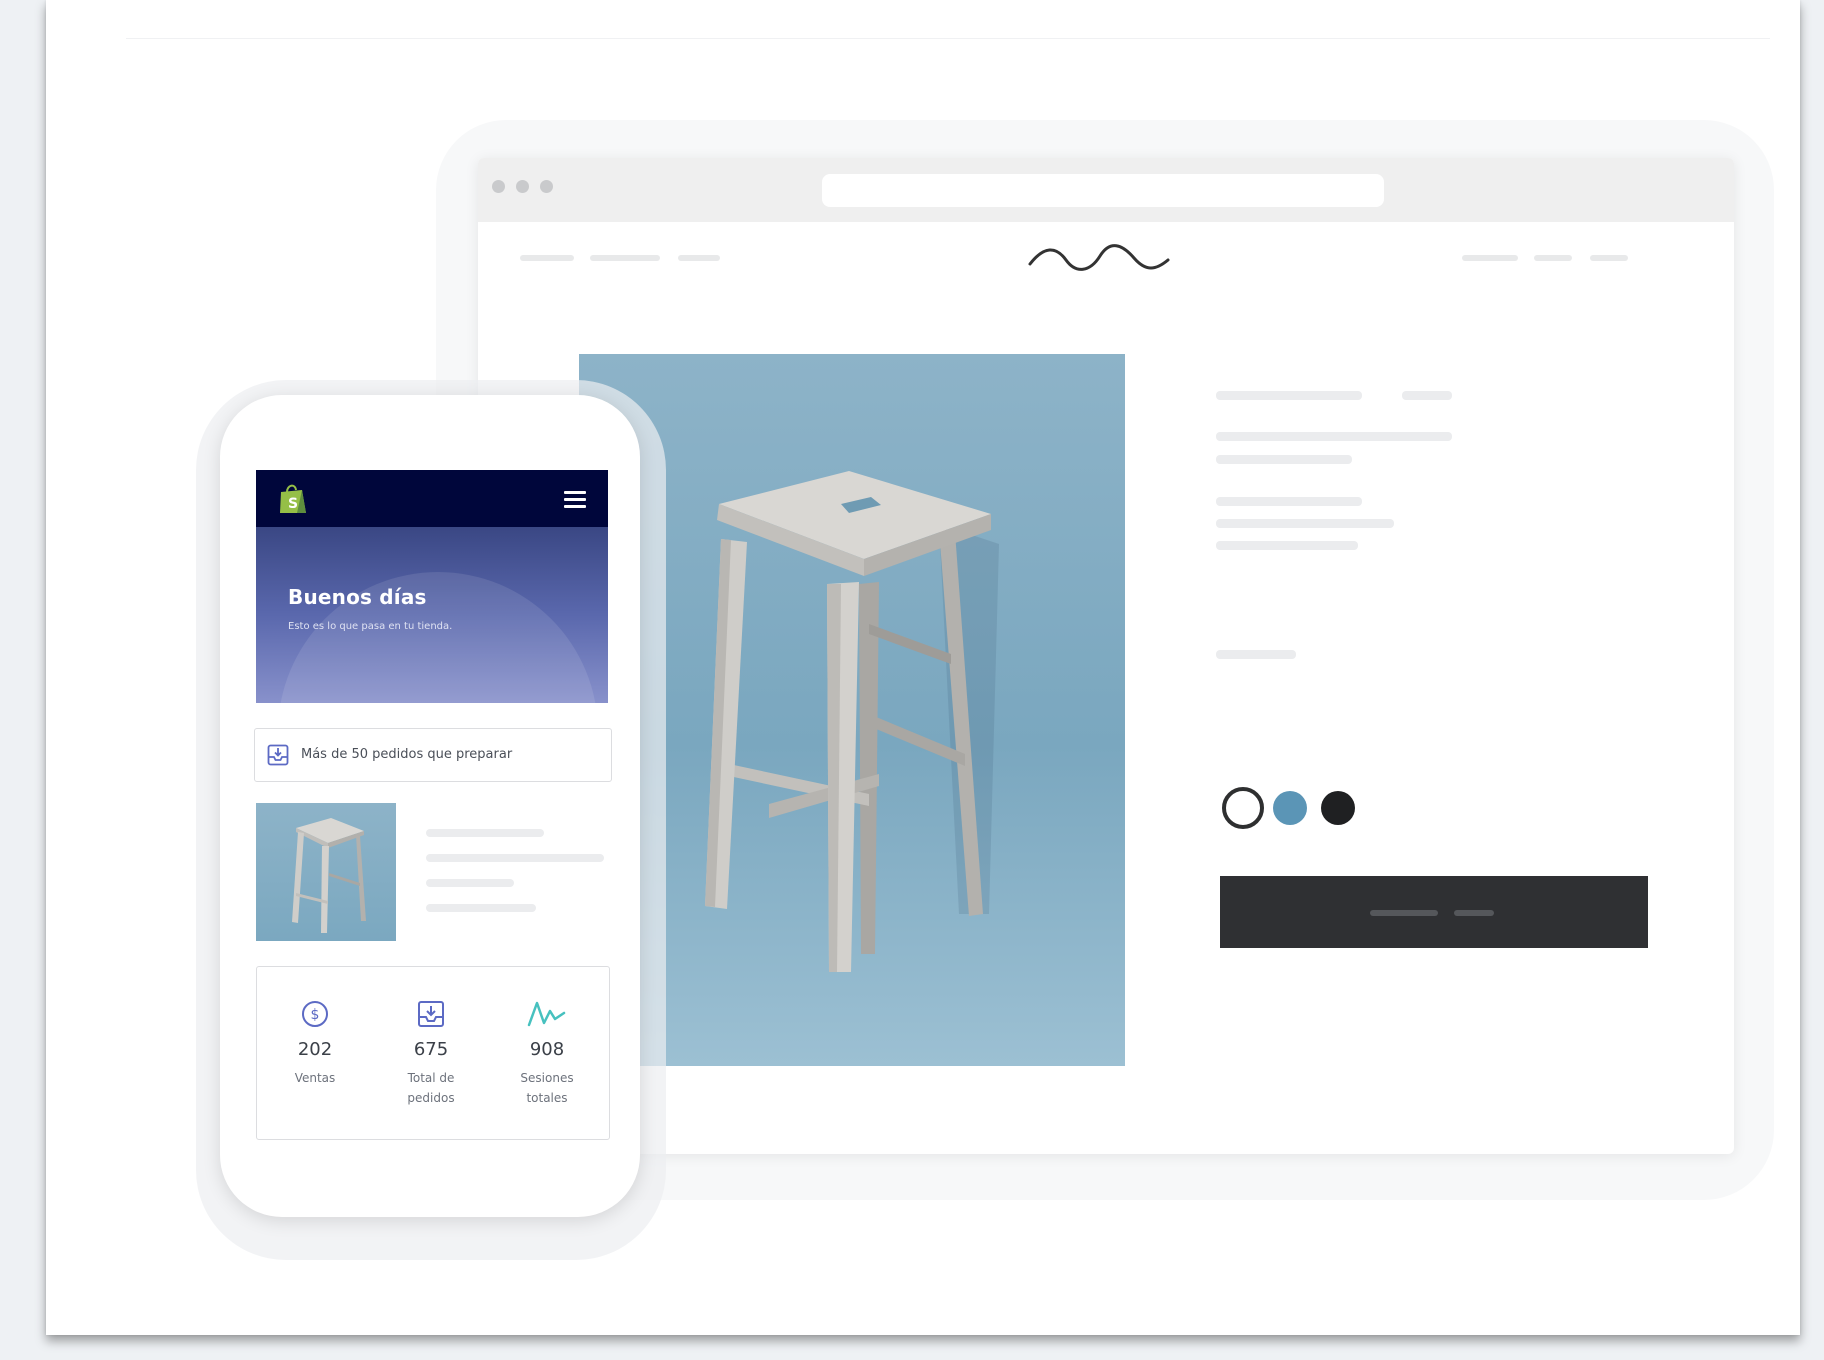 This screenshot has width=1824, height=1360. Describe the element at coordinates (407, 754) in the screenshot. I see `orders-alert-text: Más de 50 pedidos que preparar` at that location.